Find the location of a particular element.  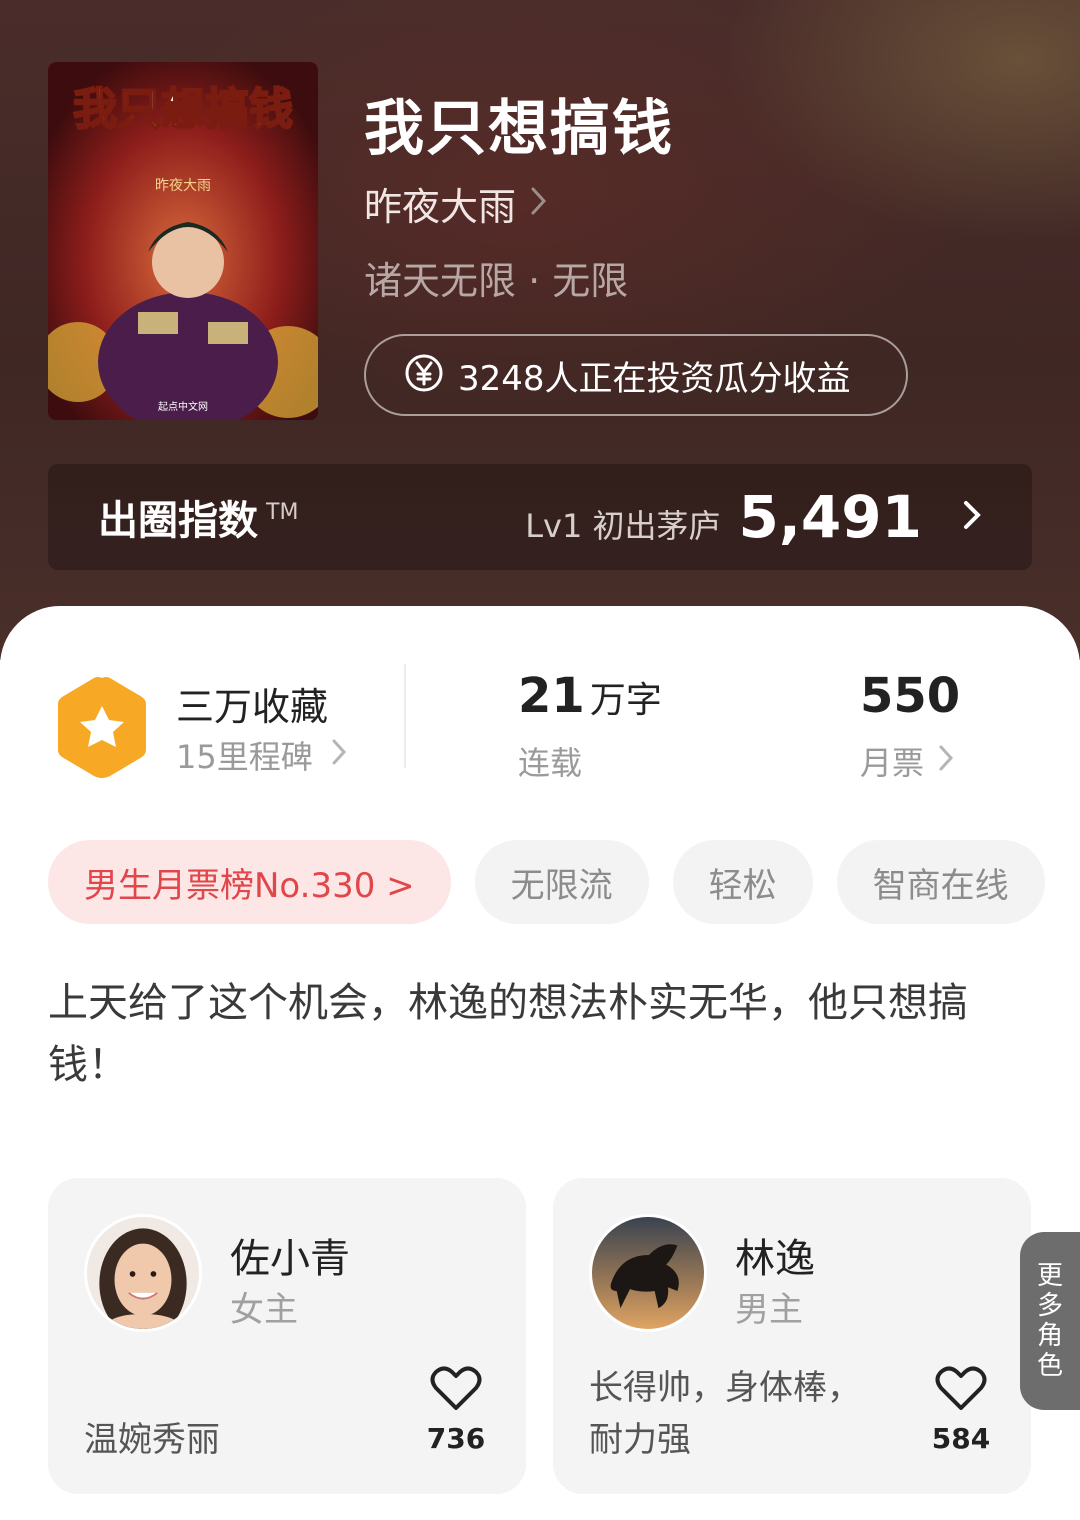

favorites-stat: 三万收藏 15里程碑 is located at coordinates (219, 727).